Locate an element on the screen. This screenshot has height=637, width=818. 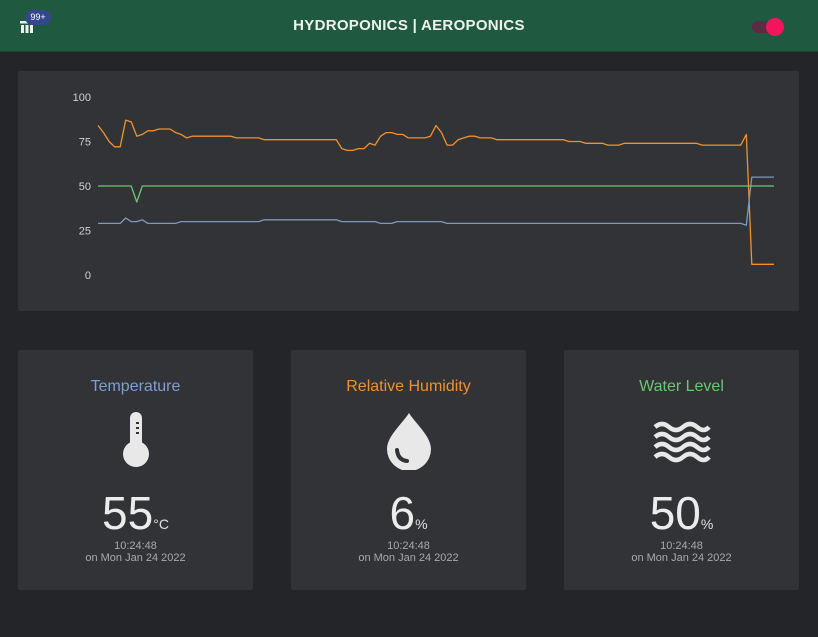
thermometer-icon is located at coordinates (135, 439).